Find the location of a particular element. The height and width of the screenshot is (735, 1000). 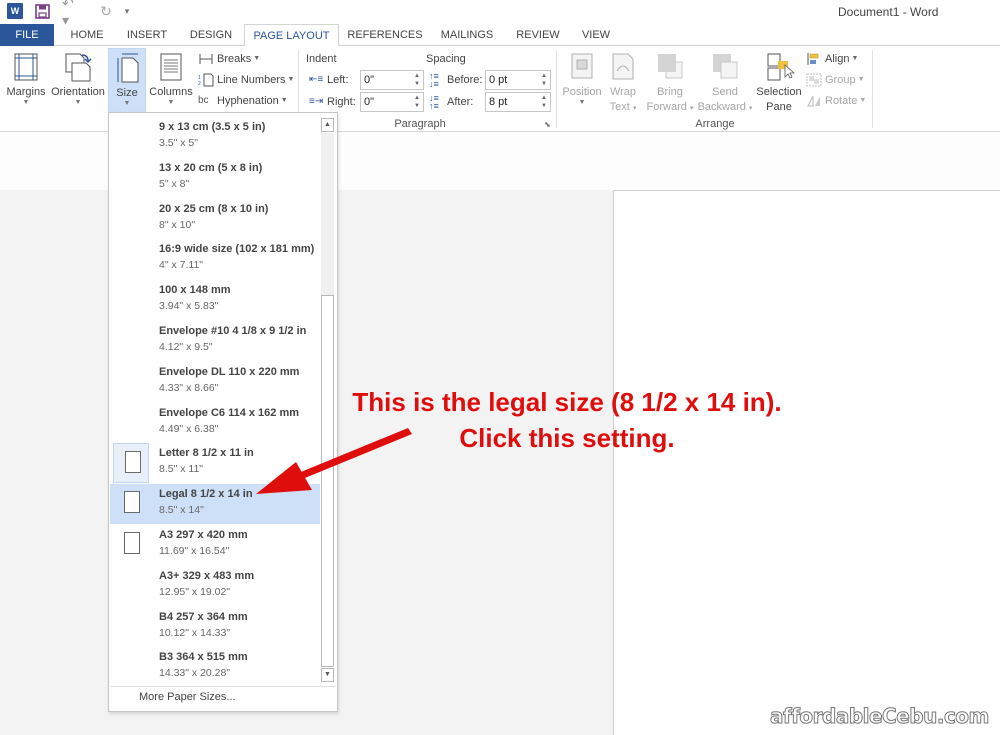

indent-right-label: Right: is located at coordinates (341, 102).